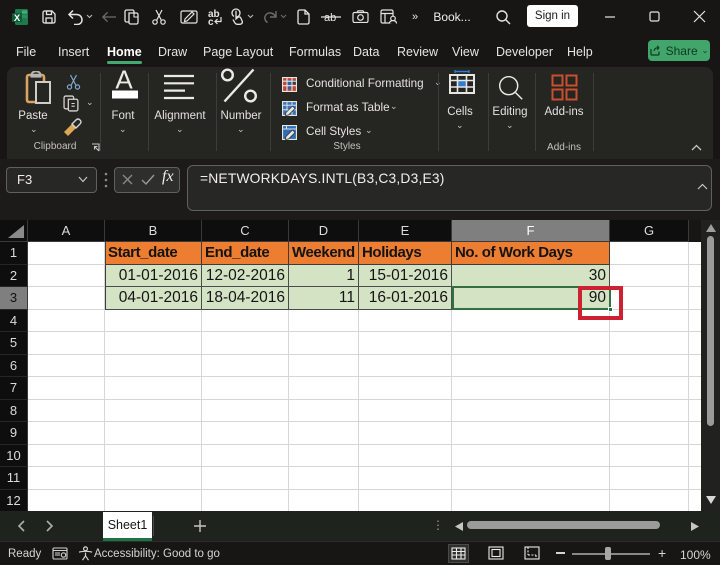 Image resolution: width=720 pixels, height=565 pixels. What do you see at coordinates (330, 18) in the screenshot?
I see `svg-text: ab` at bounding box center [330, 18].